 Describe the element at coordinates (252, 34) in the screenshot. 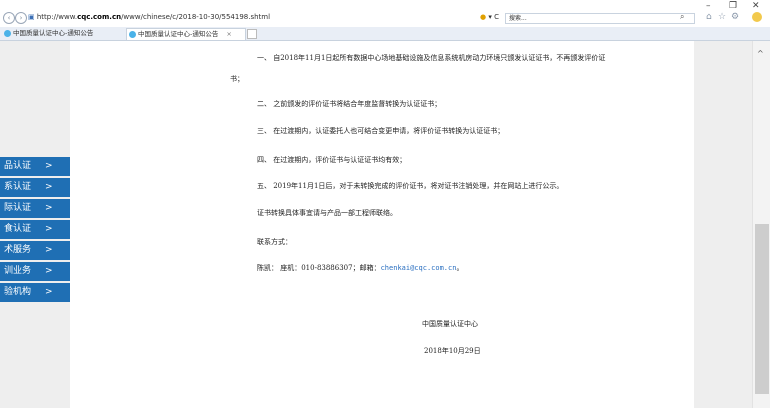

I see `new-tab-button` at that location.